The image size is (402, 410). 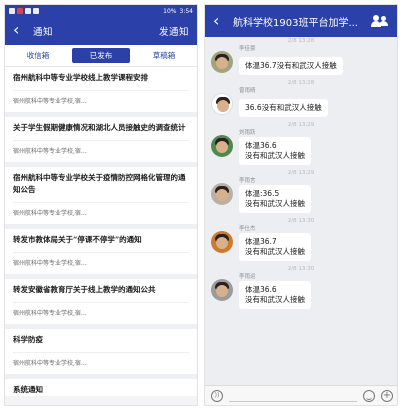 I want to click on message-text: 体温36.7, so click(x=261, y=241).